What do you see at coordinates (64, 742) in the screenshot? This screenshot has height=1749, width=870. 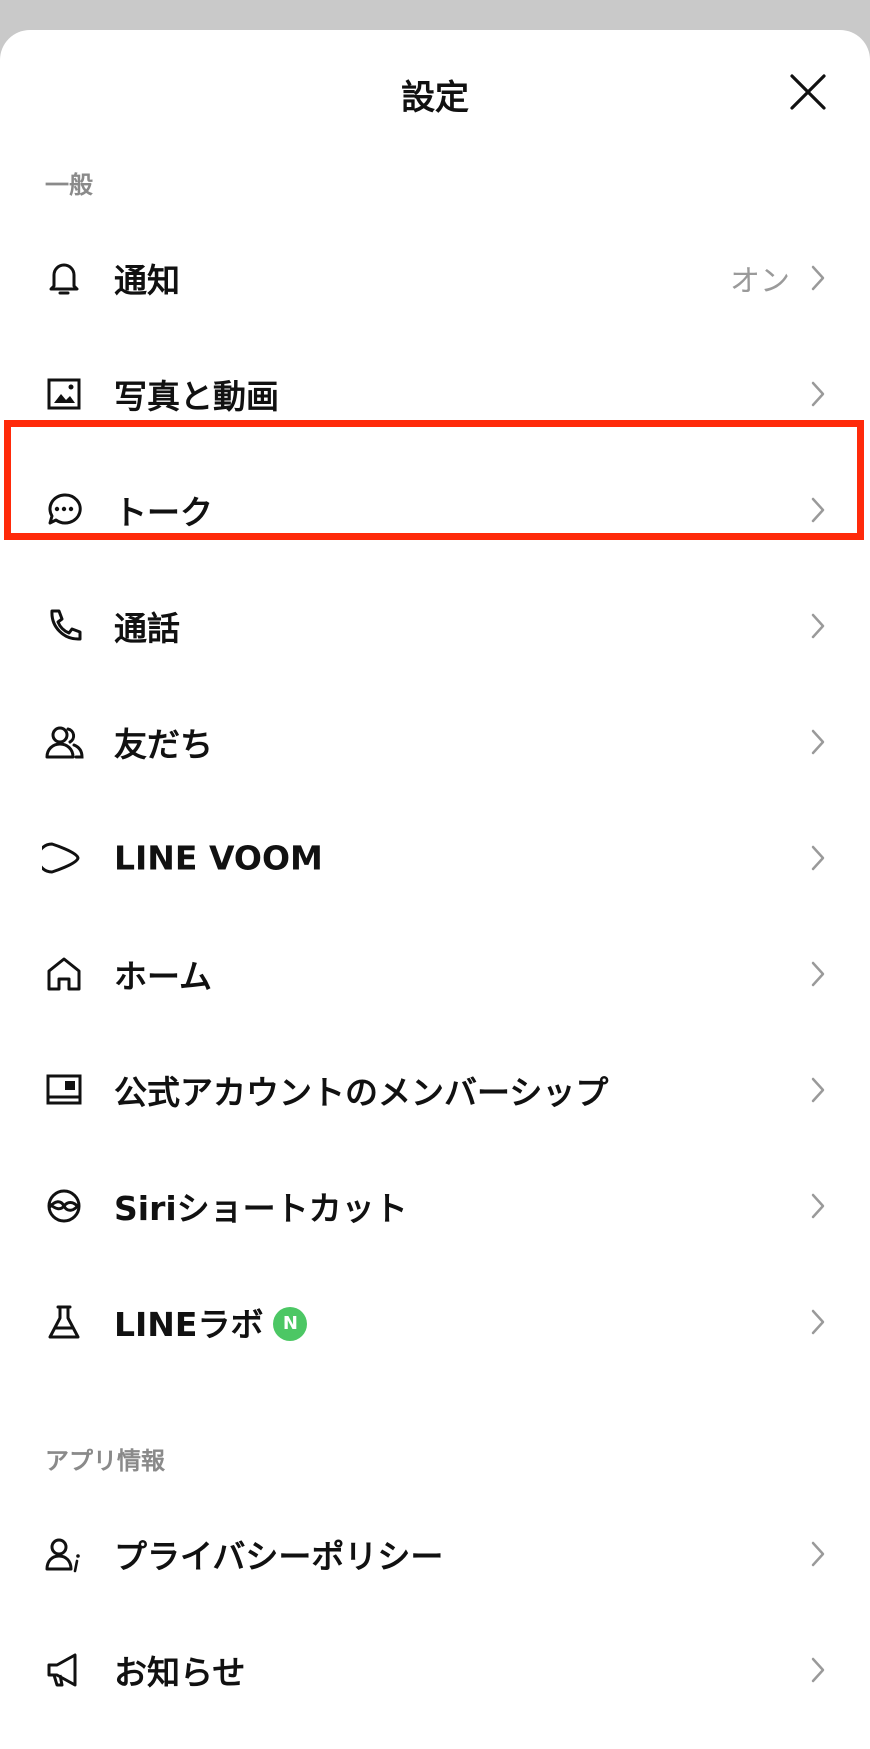 I see `friends-icon` at bounding box center [64, 742].